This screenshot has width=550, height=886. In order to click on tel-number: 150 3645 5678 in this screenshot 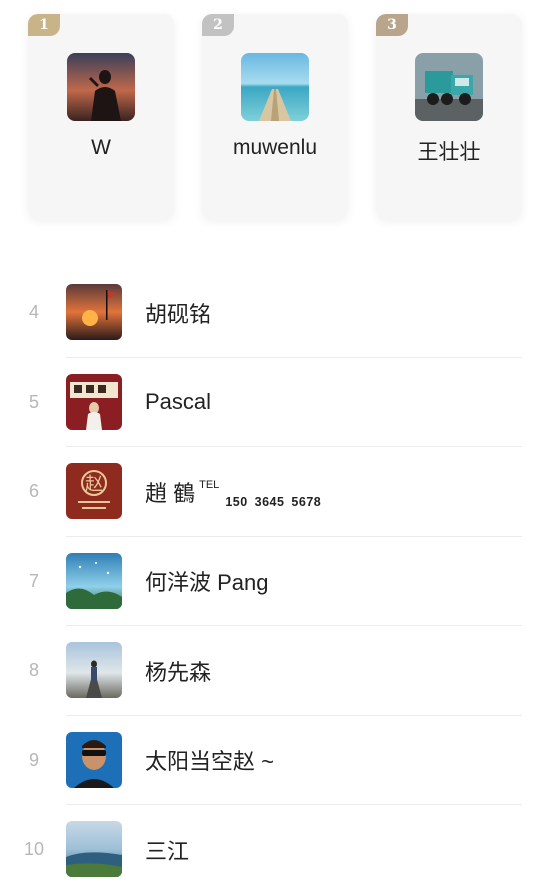, I will do `click(273, 501)`.